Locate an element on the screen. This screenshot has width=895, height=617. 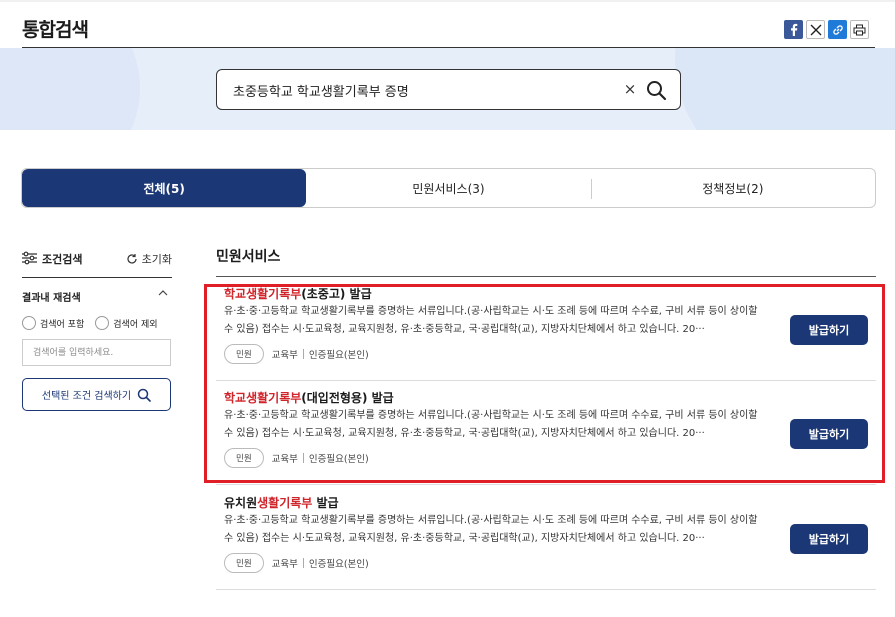
result-title: 학교생활기록부(초중고) 발급 is located at coordinates (298, 293).